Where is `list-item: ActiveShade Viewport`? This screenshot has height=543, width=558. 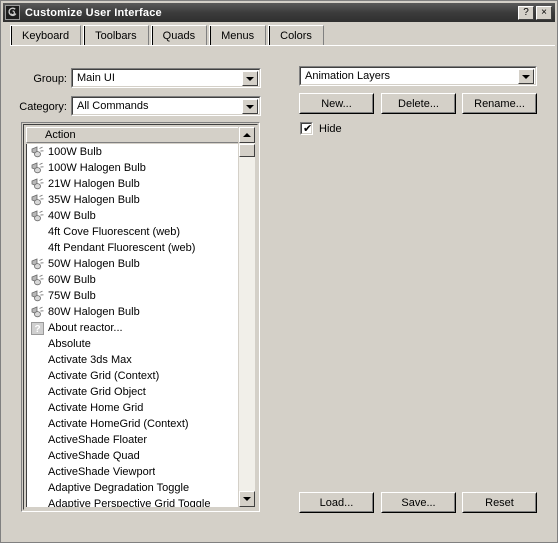 list-item: ActiveShade Viewport is located at coordinates (136, 472).